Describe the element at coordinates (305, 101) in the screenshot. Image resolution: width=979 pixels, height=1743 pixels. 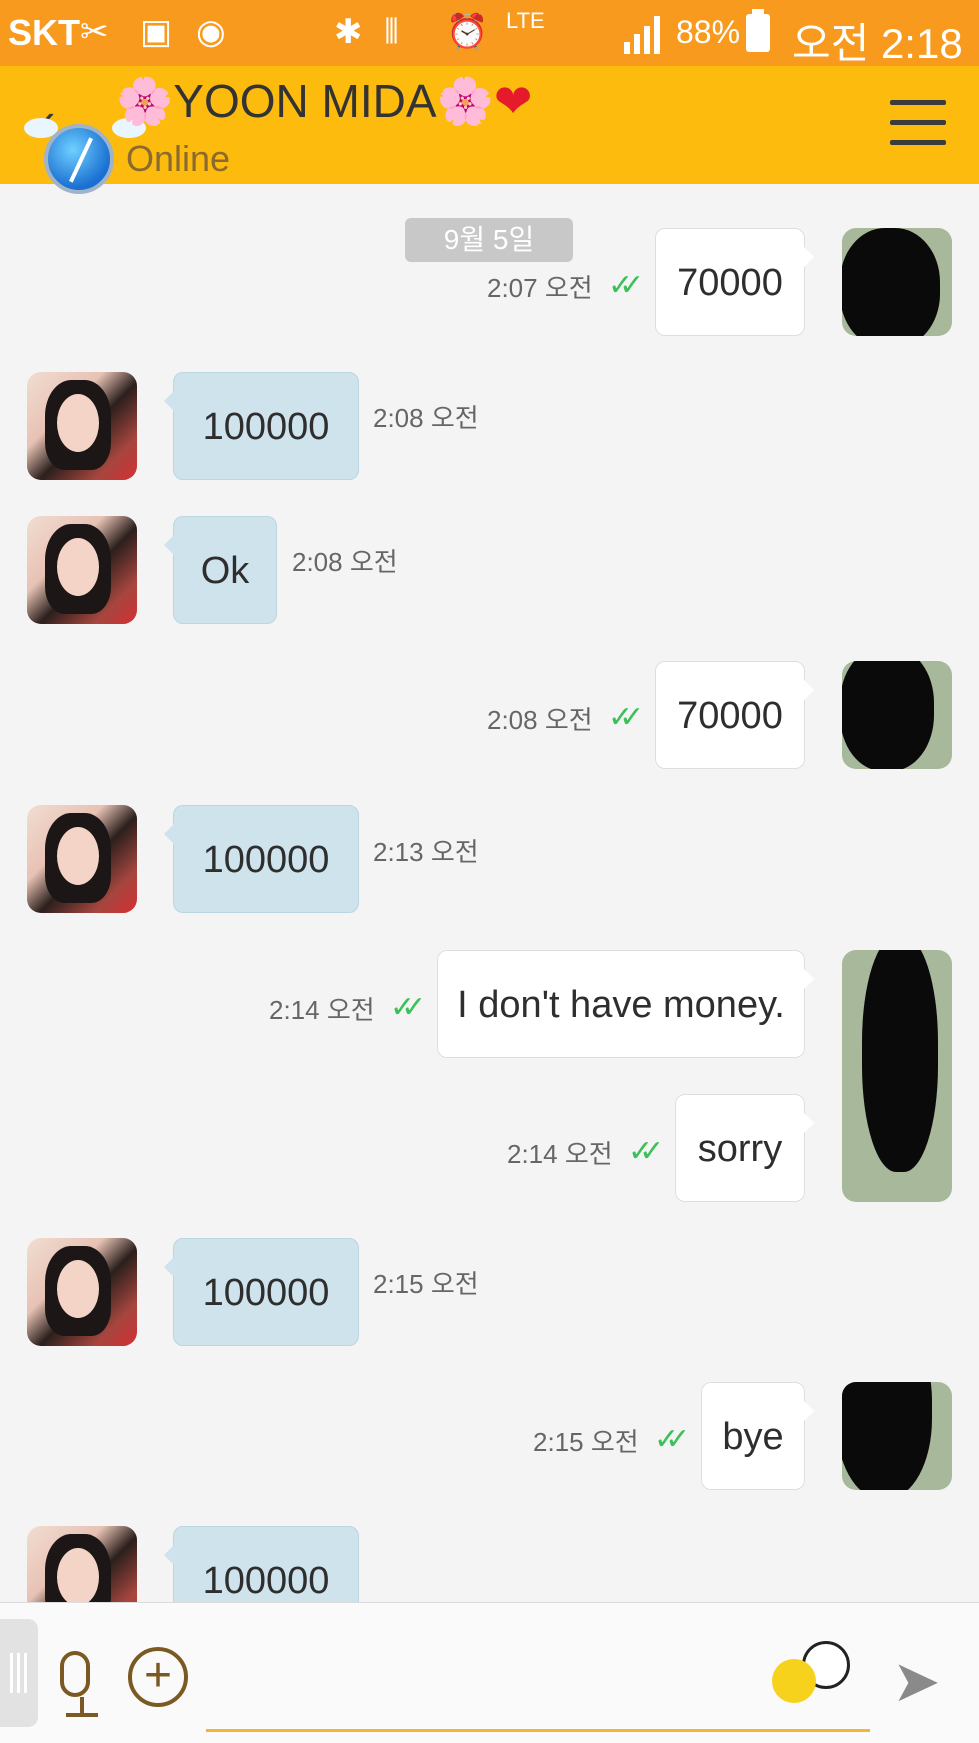
I see `contact-name: YOON MIDA` at that location.